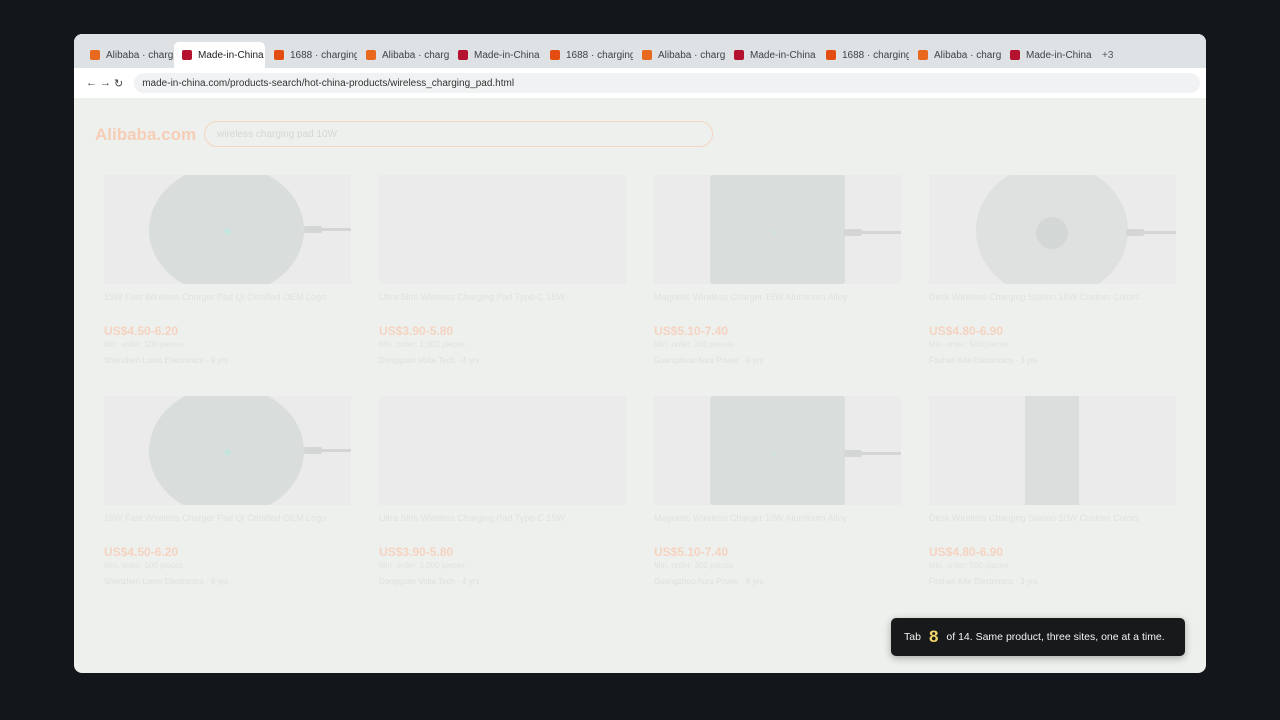 The image size is (1280, 720). I want to click on site-logo: Alibaba.com, so click(145, 135).